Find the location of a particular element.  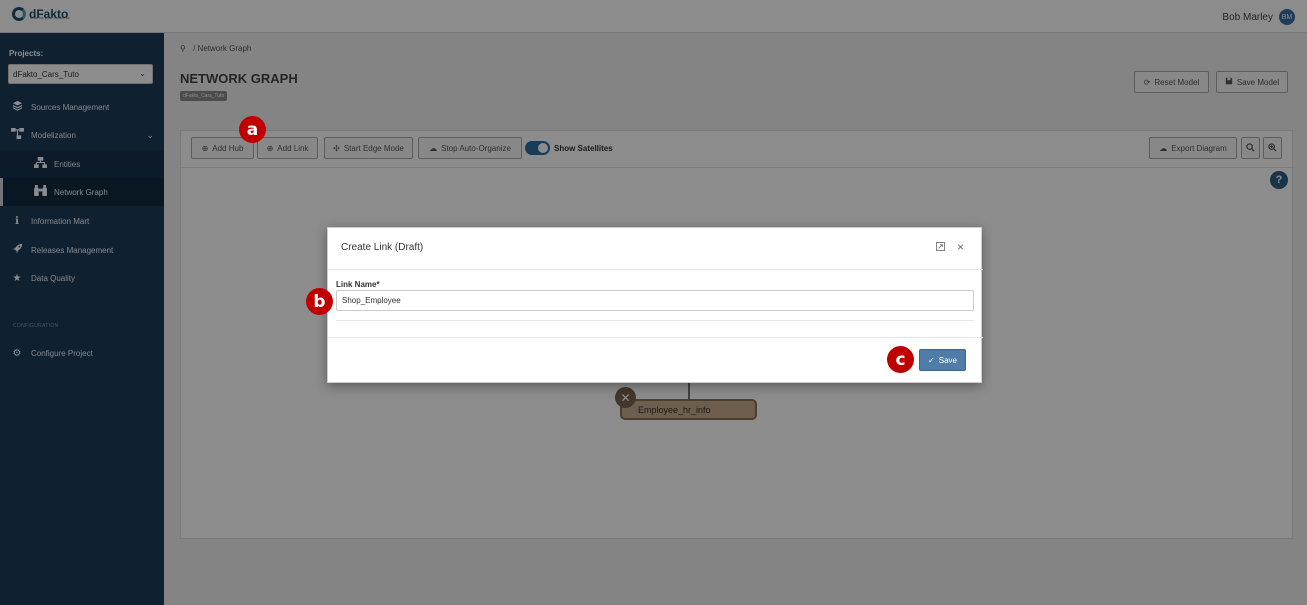

create-link-modal: Create Link (Draft) × Link Name* ✓ Save is located at coordinates (655, 305).